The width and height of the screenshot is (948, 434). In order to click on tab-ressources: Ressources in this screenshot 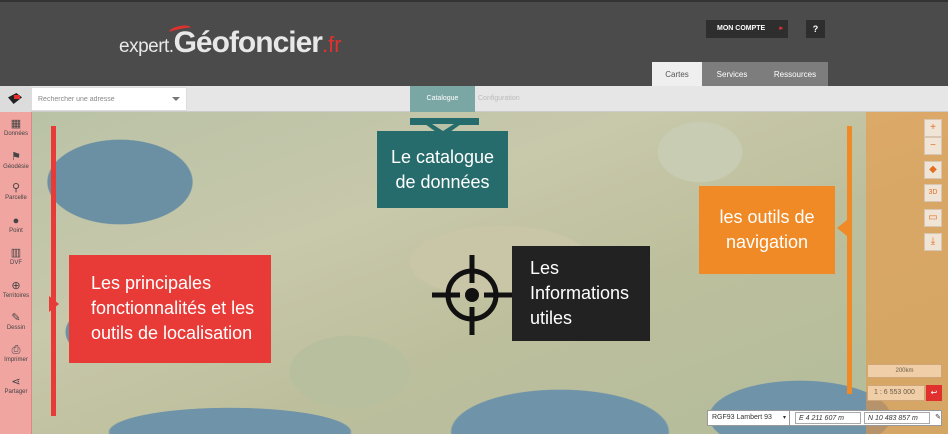, I will do `click(795, 75)`.